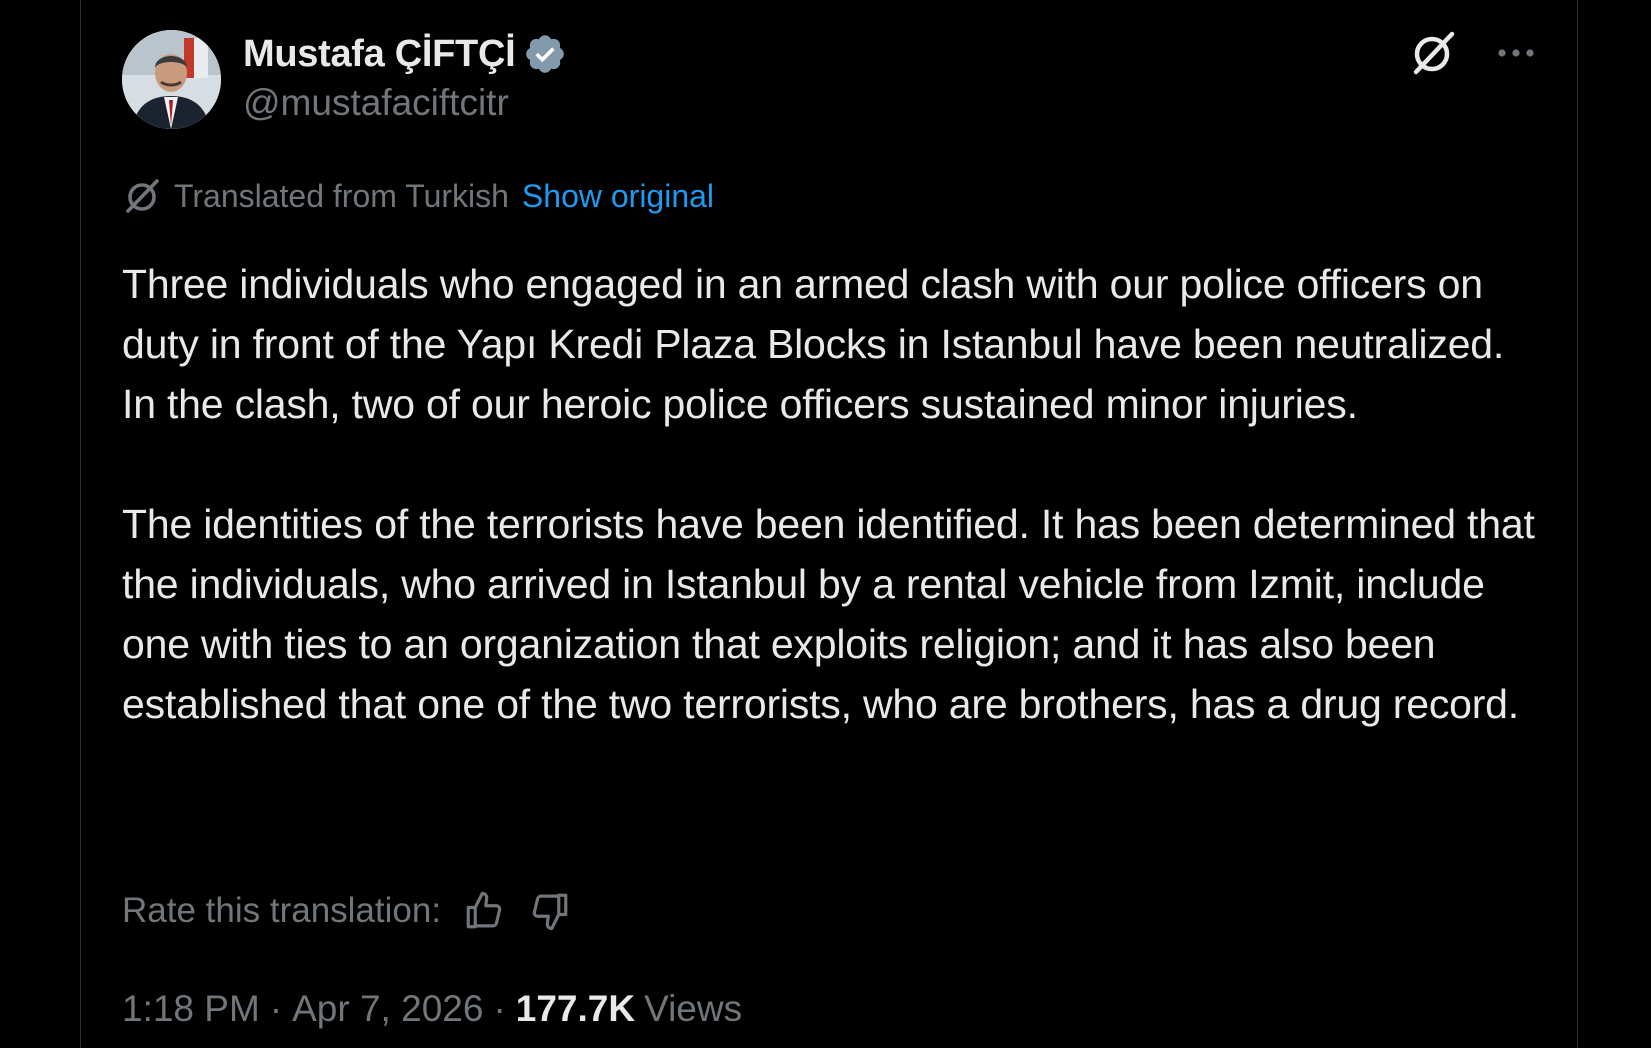  I want to click on name-row: Mustafa ÇİFTÇİ, so click(405, 54).